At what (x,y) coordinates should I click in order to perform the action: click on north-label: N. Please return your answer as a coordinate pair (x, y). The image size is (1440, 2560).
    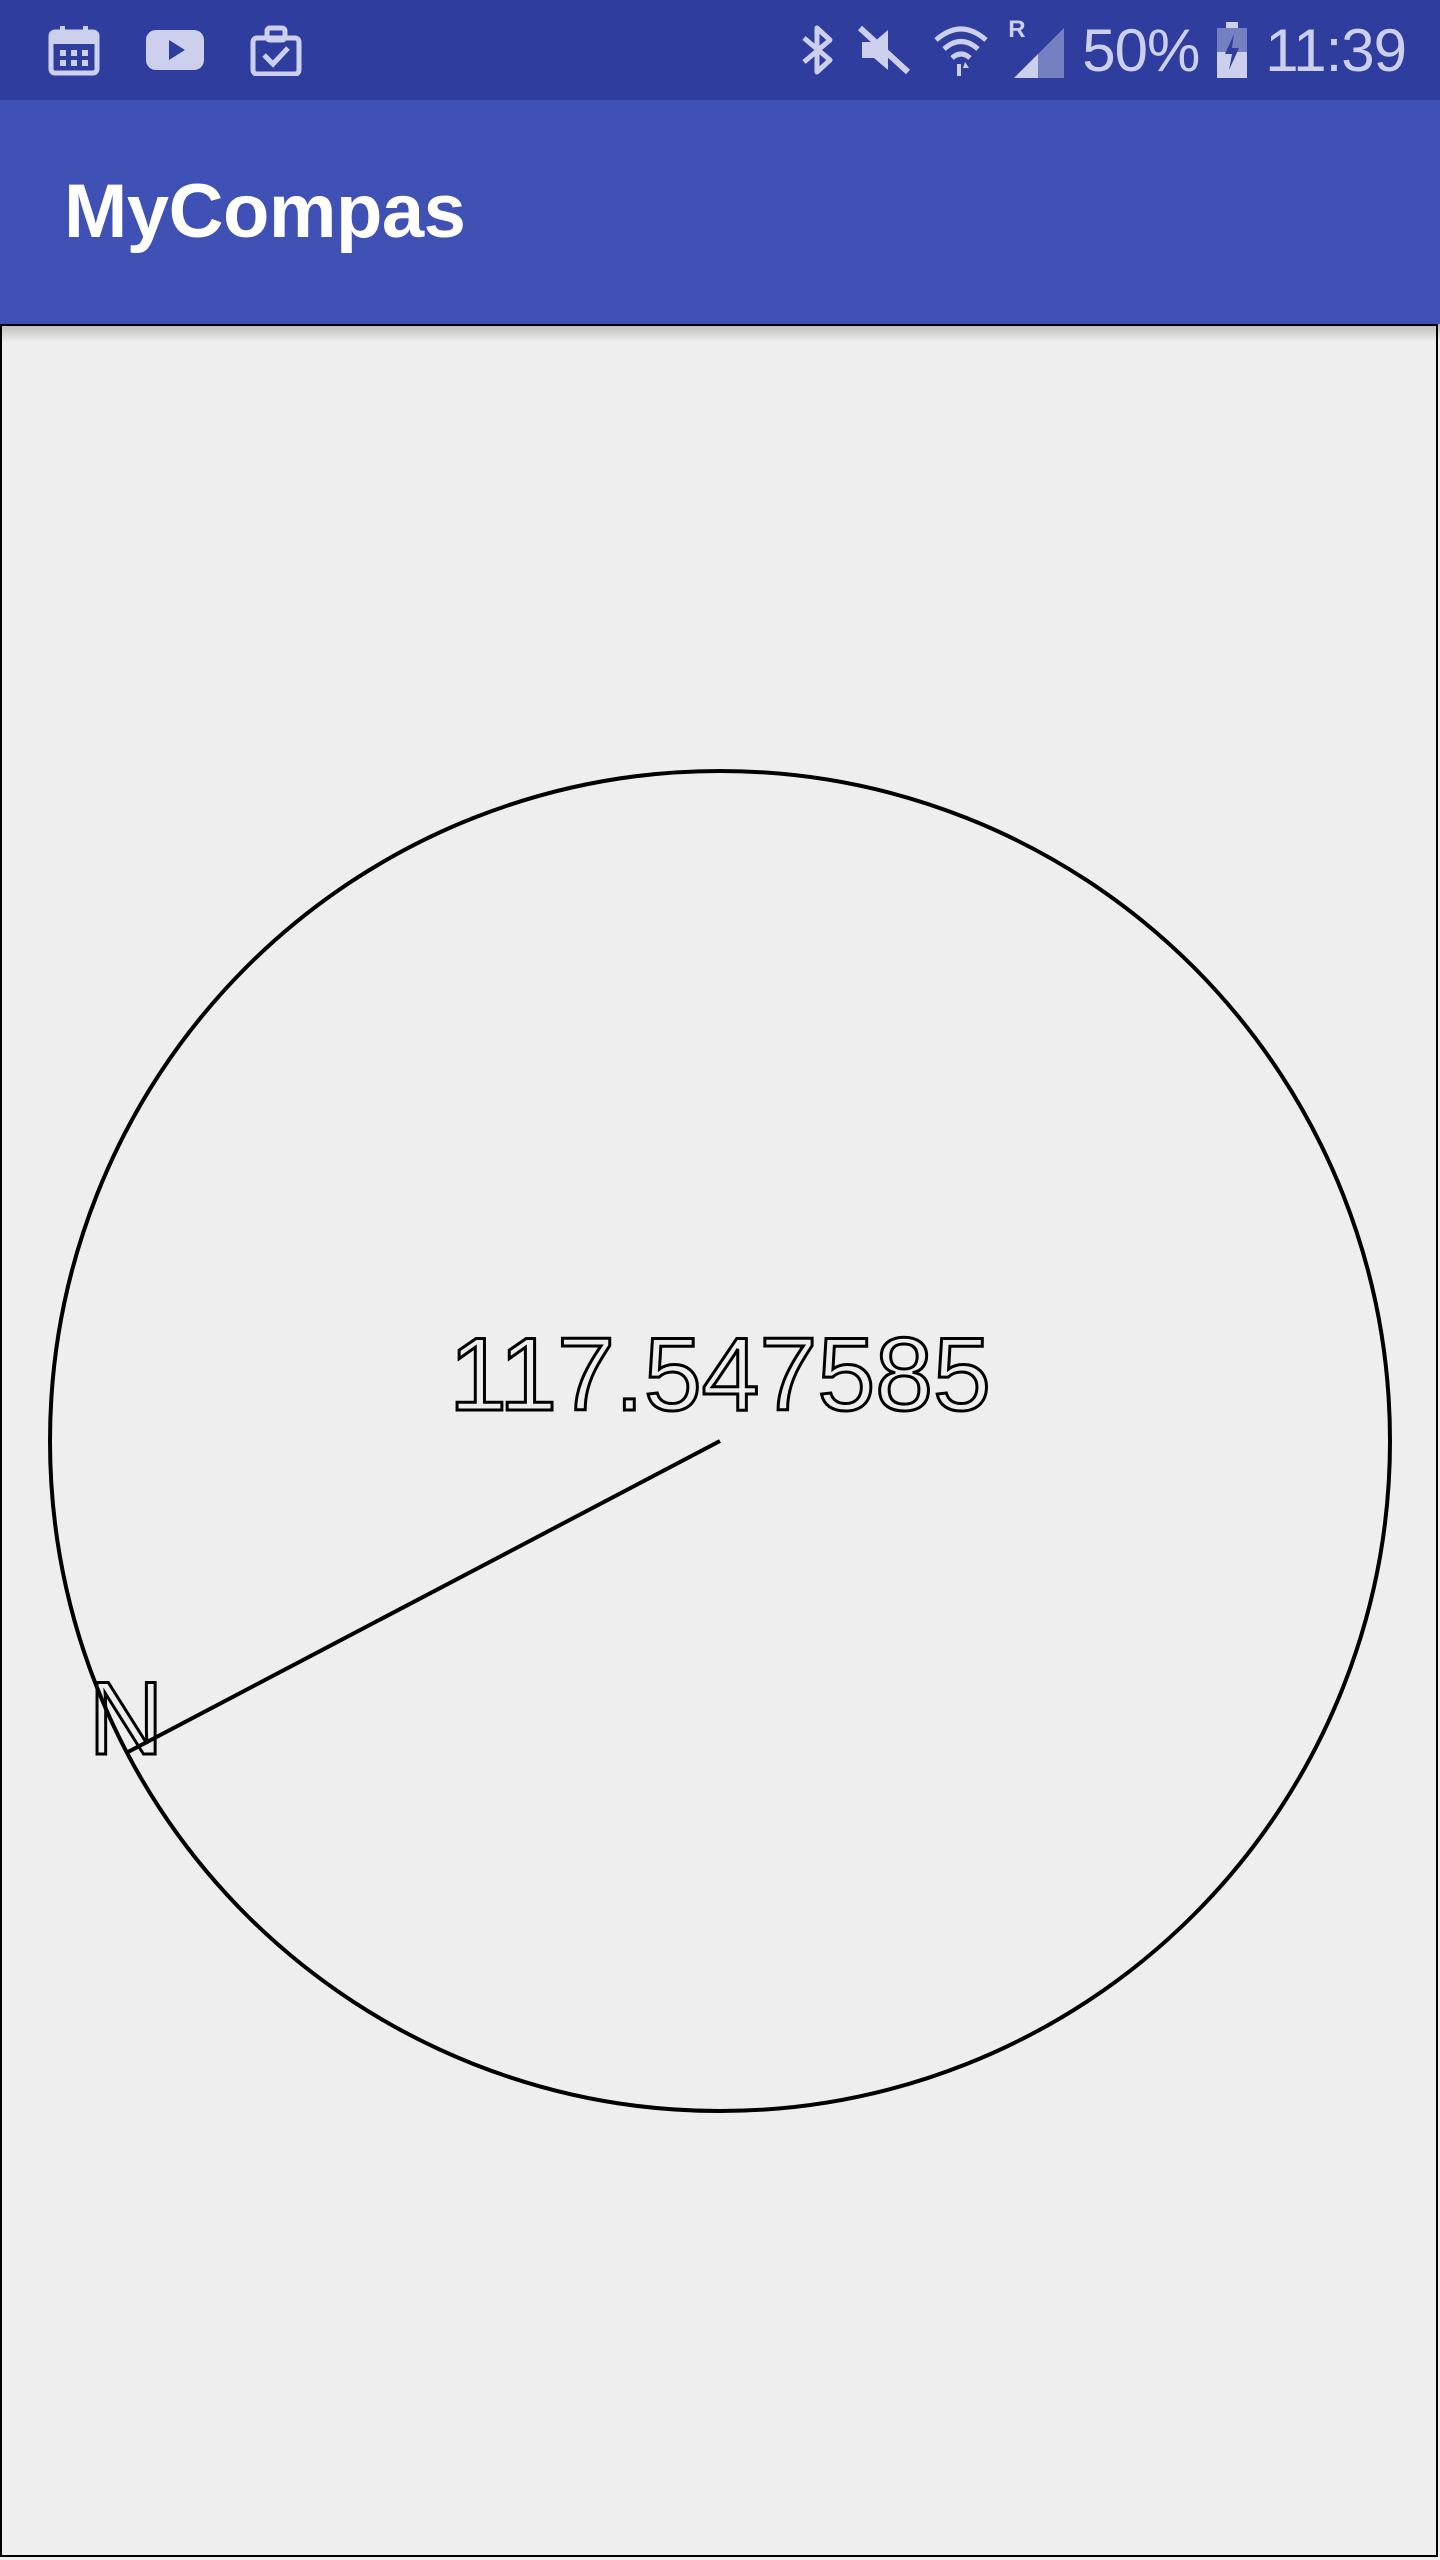
    Looking at the image, I should click on (125, 1719).